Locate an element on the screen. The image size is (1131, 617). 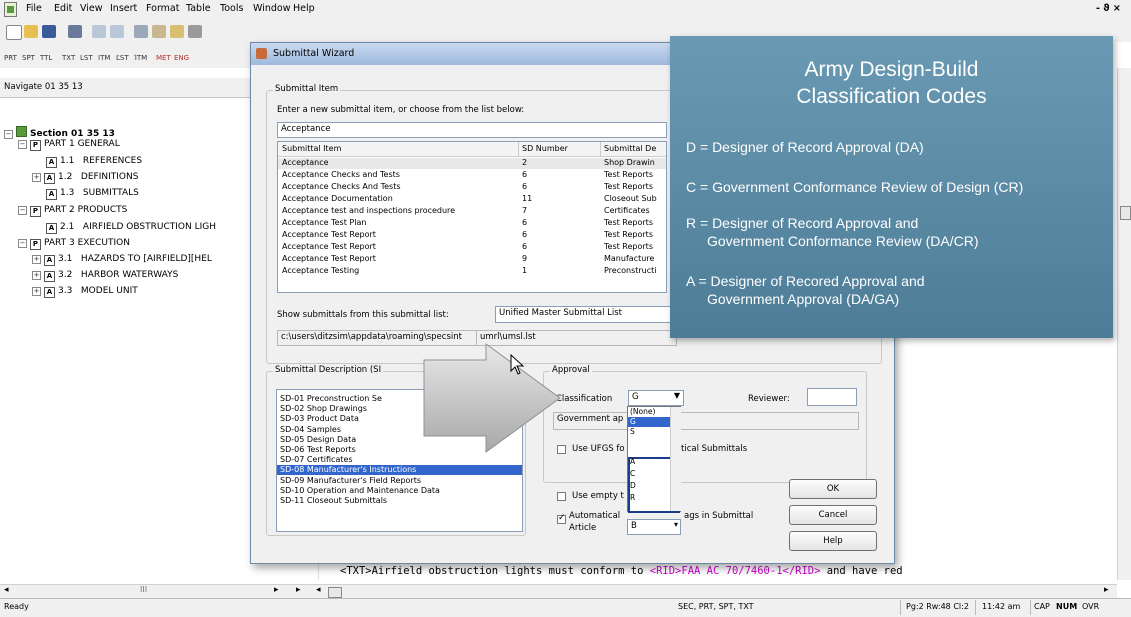
new-icon is located at coordinates (14, 32).